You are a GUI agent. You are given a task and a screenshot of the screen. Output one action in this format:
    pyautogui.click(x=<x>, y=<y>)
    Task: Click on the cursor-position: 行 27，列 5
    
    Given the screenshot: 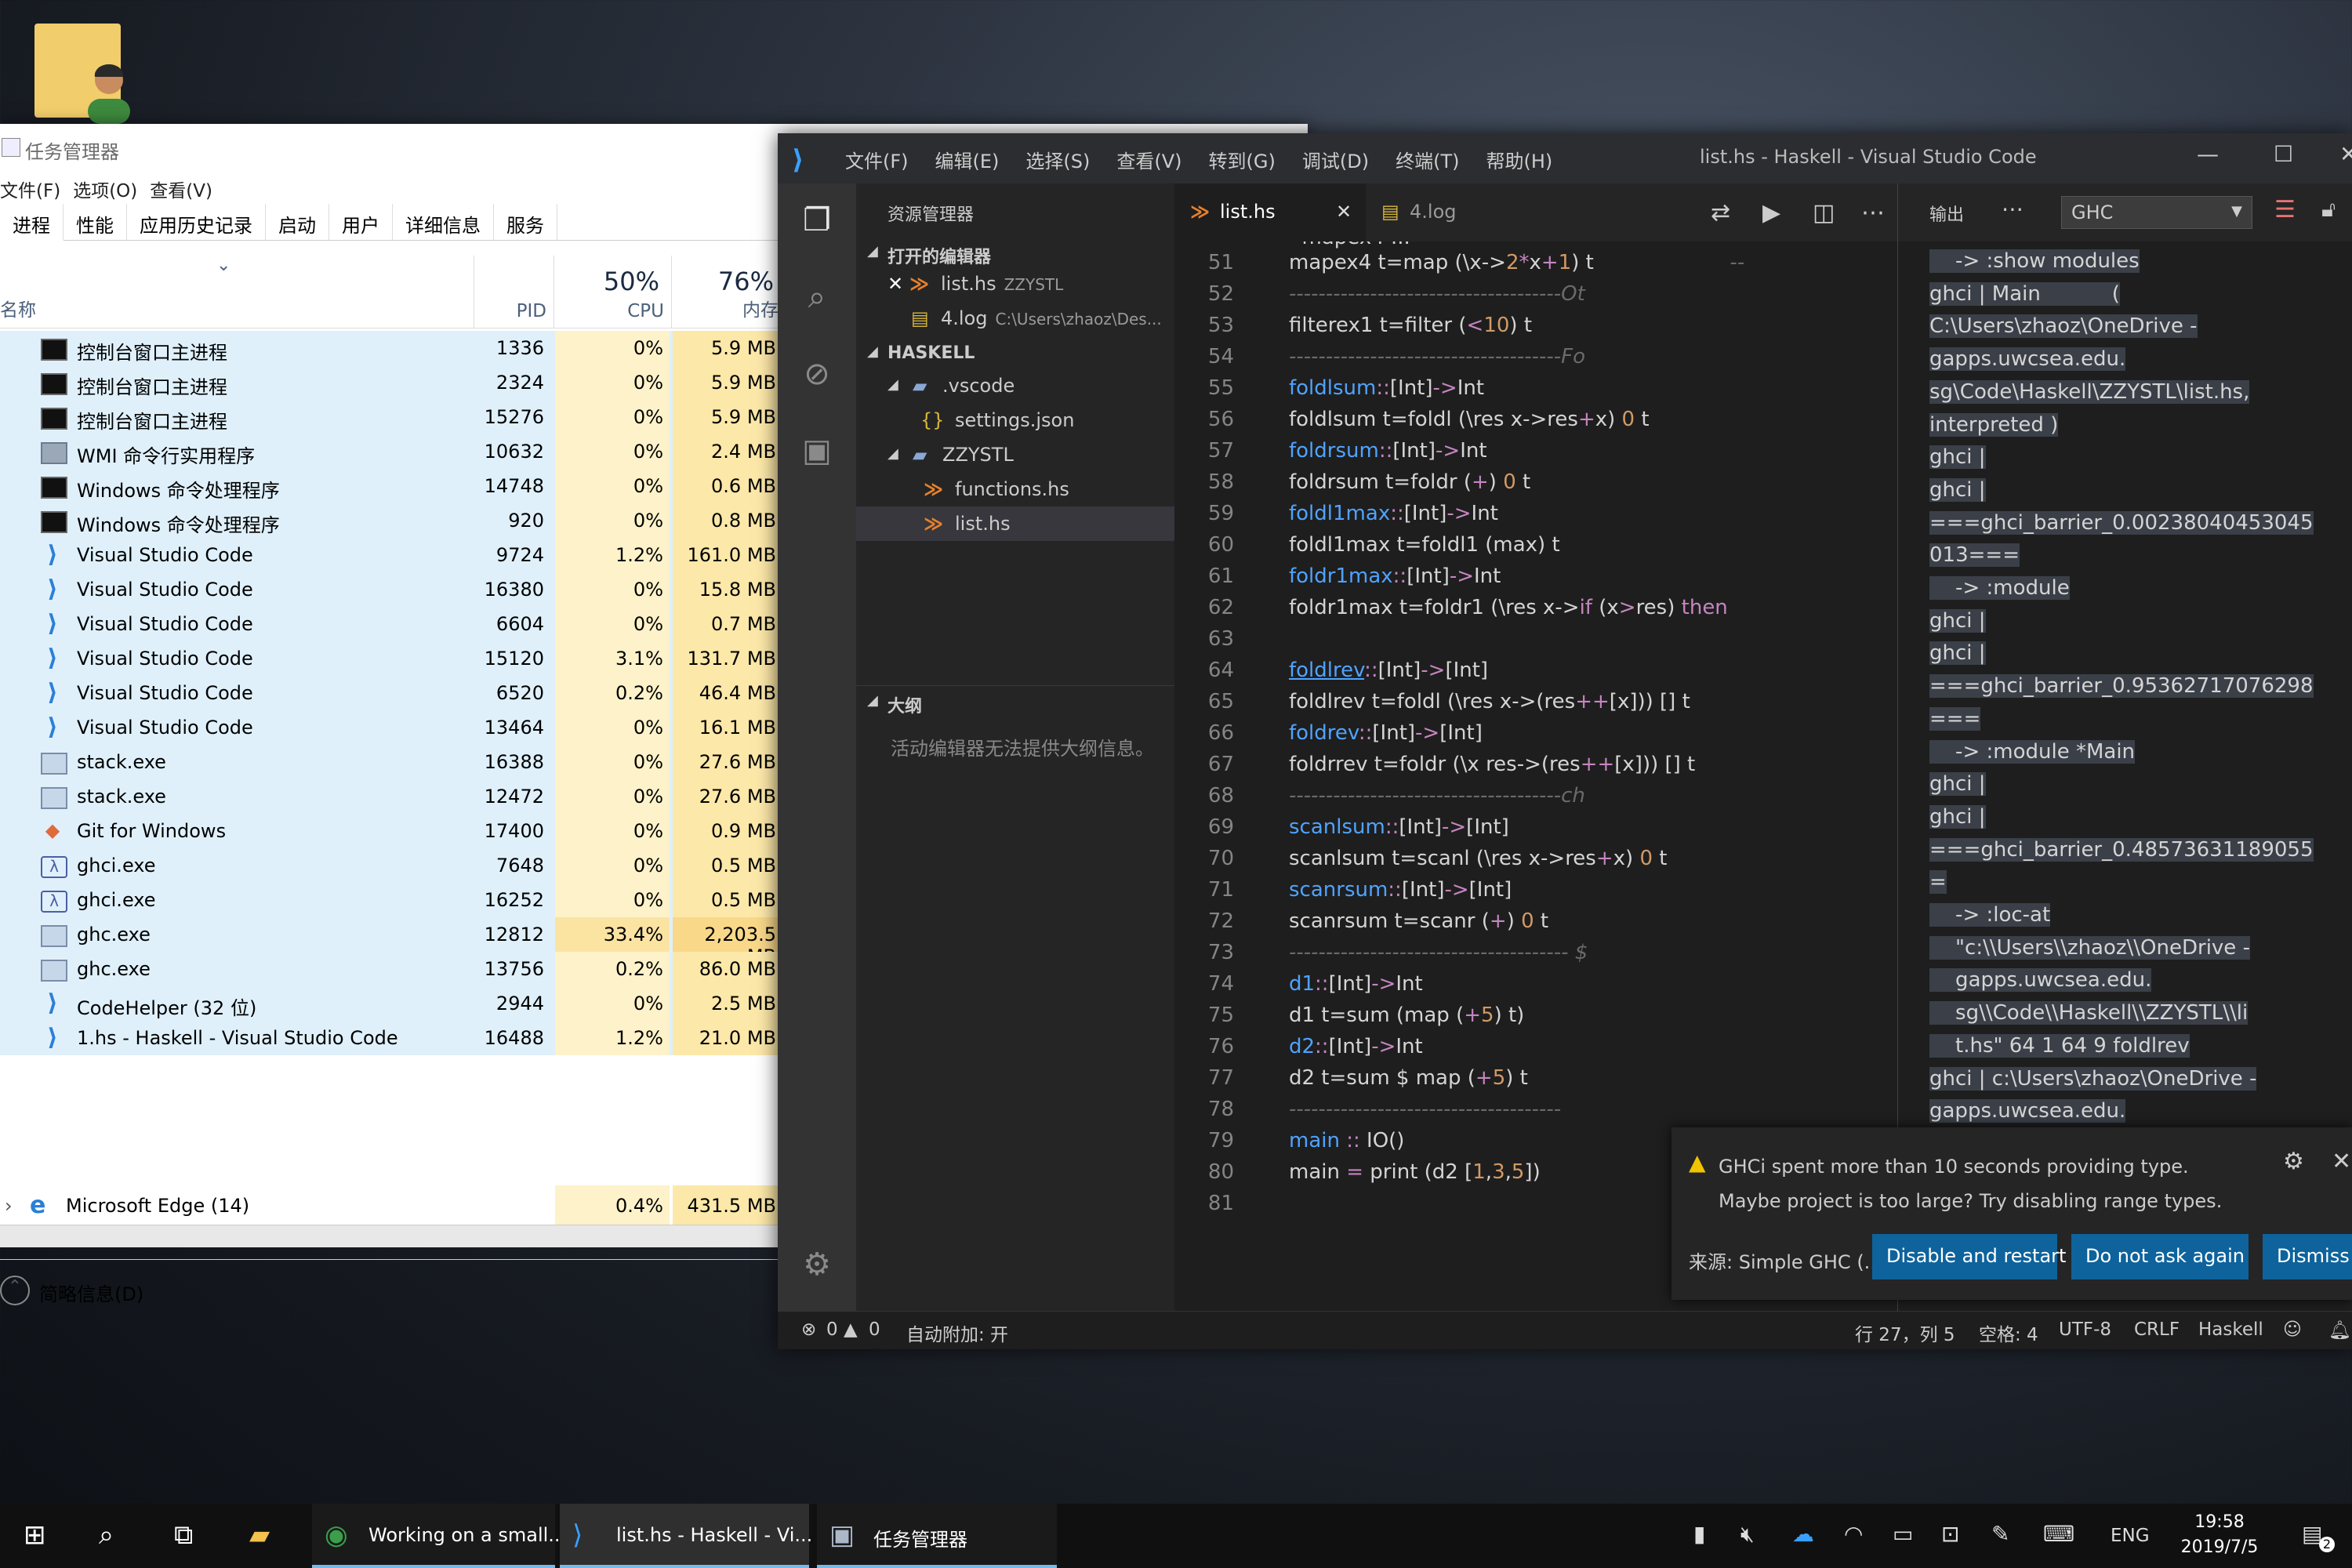 What is the action you would take?
    pyautogui.click(x=1905, y=1332)
    